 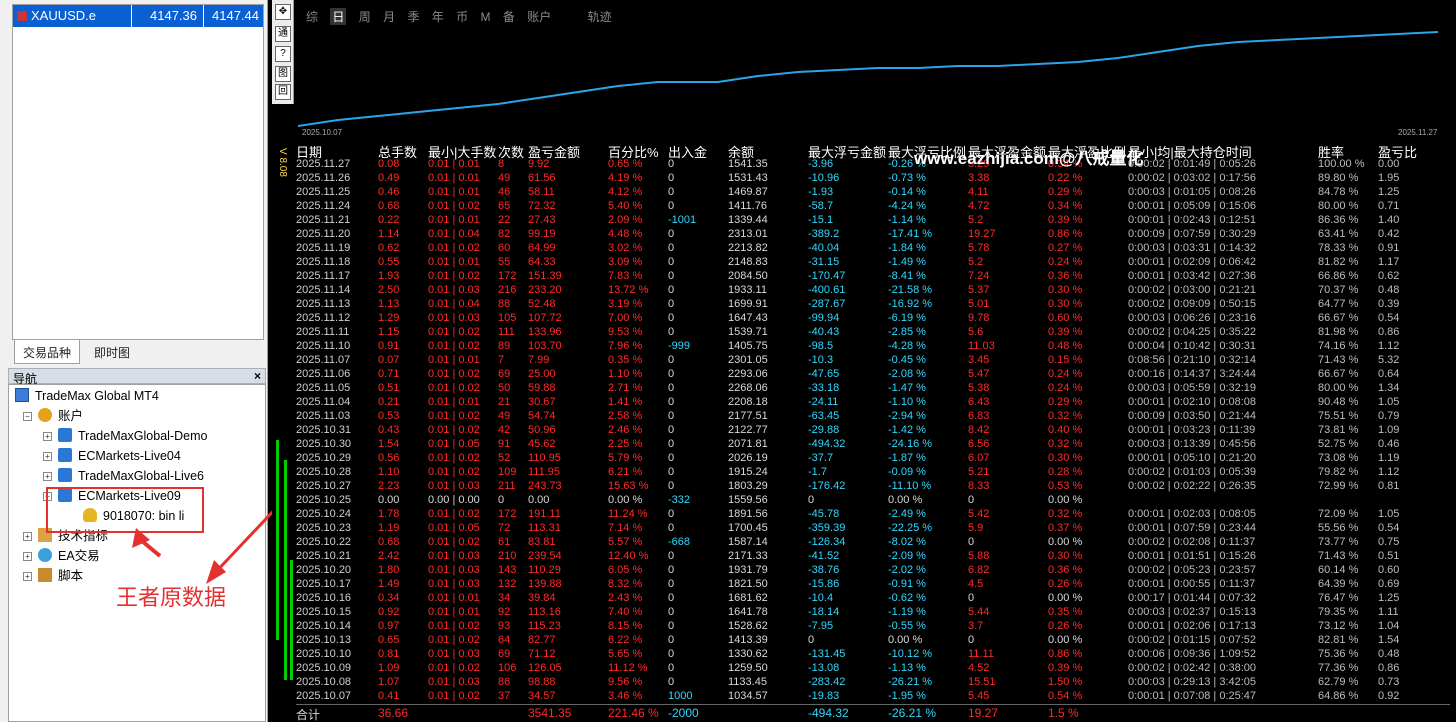 I want to click on table-cell: -58.7, so click(x=821, y=206).